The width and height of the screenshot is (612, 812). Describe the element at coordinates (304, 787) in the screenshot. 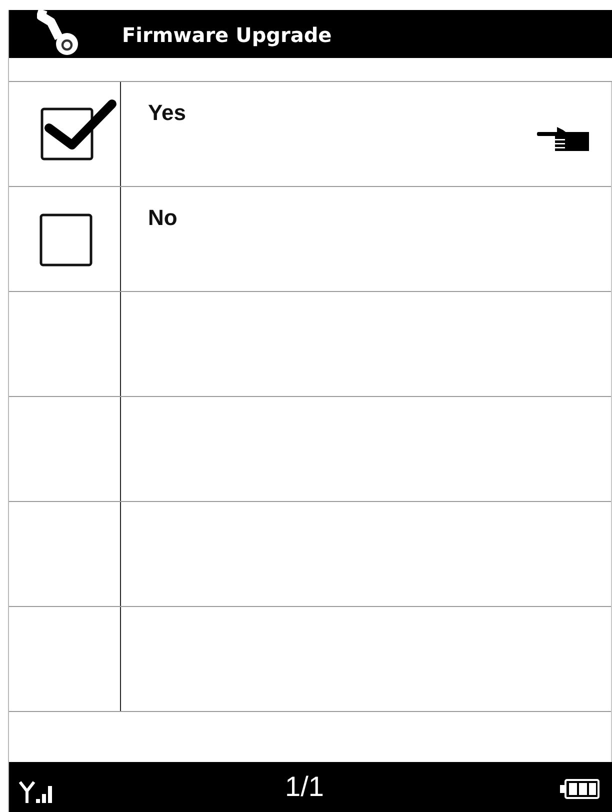

I see `page-indicator: 1/1` at that location.